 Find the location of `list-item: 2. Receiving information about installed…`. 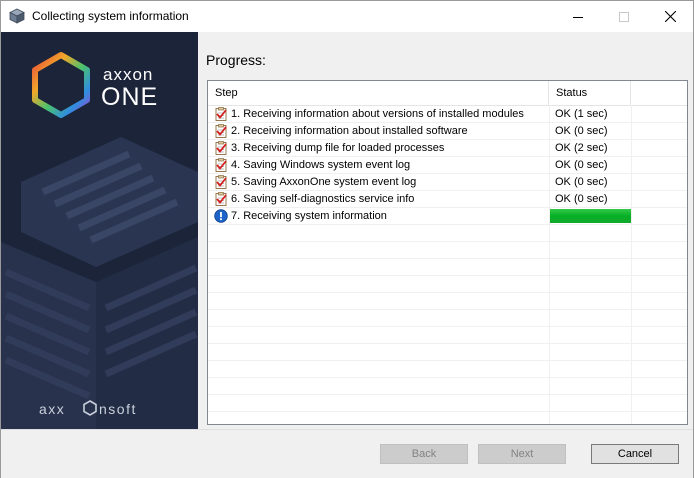

list-item: 2. Receiving information about installed… is located at coordinates (447, 131).